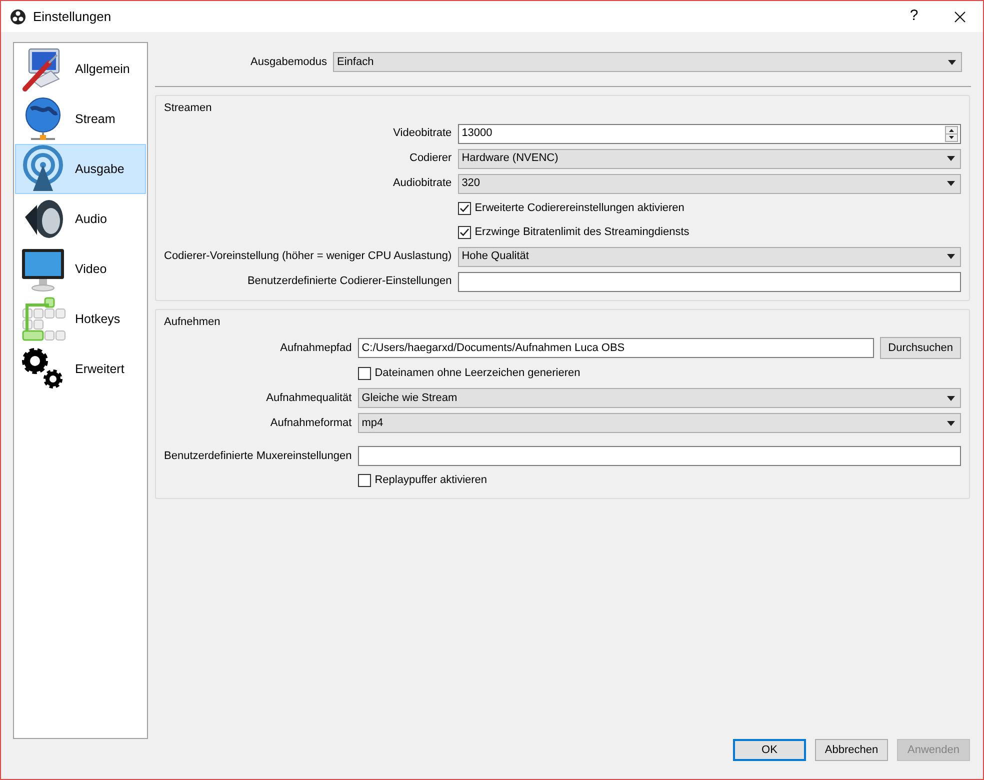 The height and width of the screenshot is (780, 984). Describe the element at coordinates (308, 398) in the screenshot. I see `field-label: Aufnahmequalität` at that location.